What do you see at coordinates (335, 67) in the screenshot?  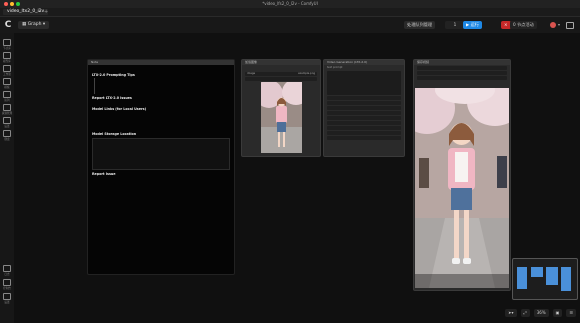 I see `prompt-subtitle: text prompt` at bounding box center [335, 67].